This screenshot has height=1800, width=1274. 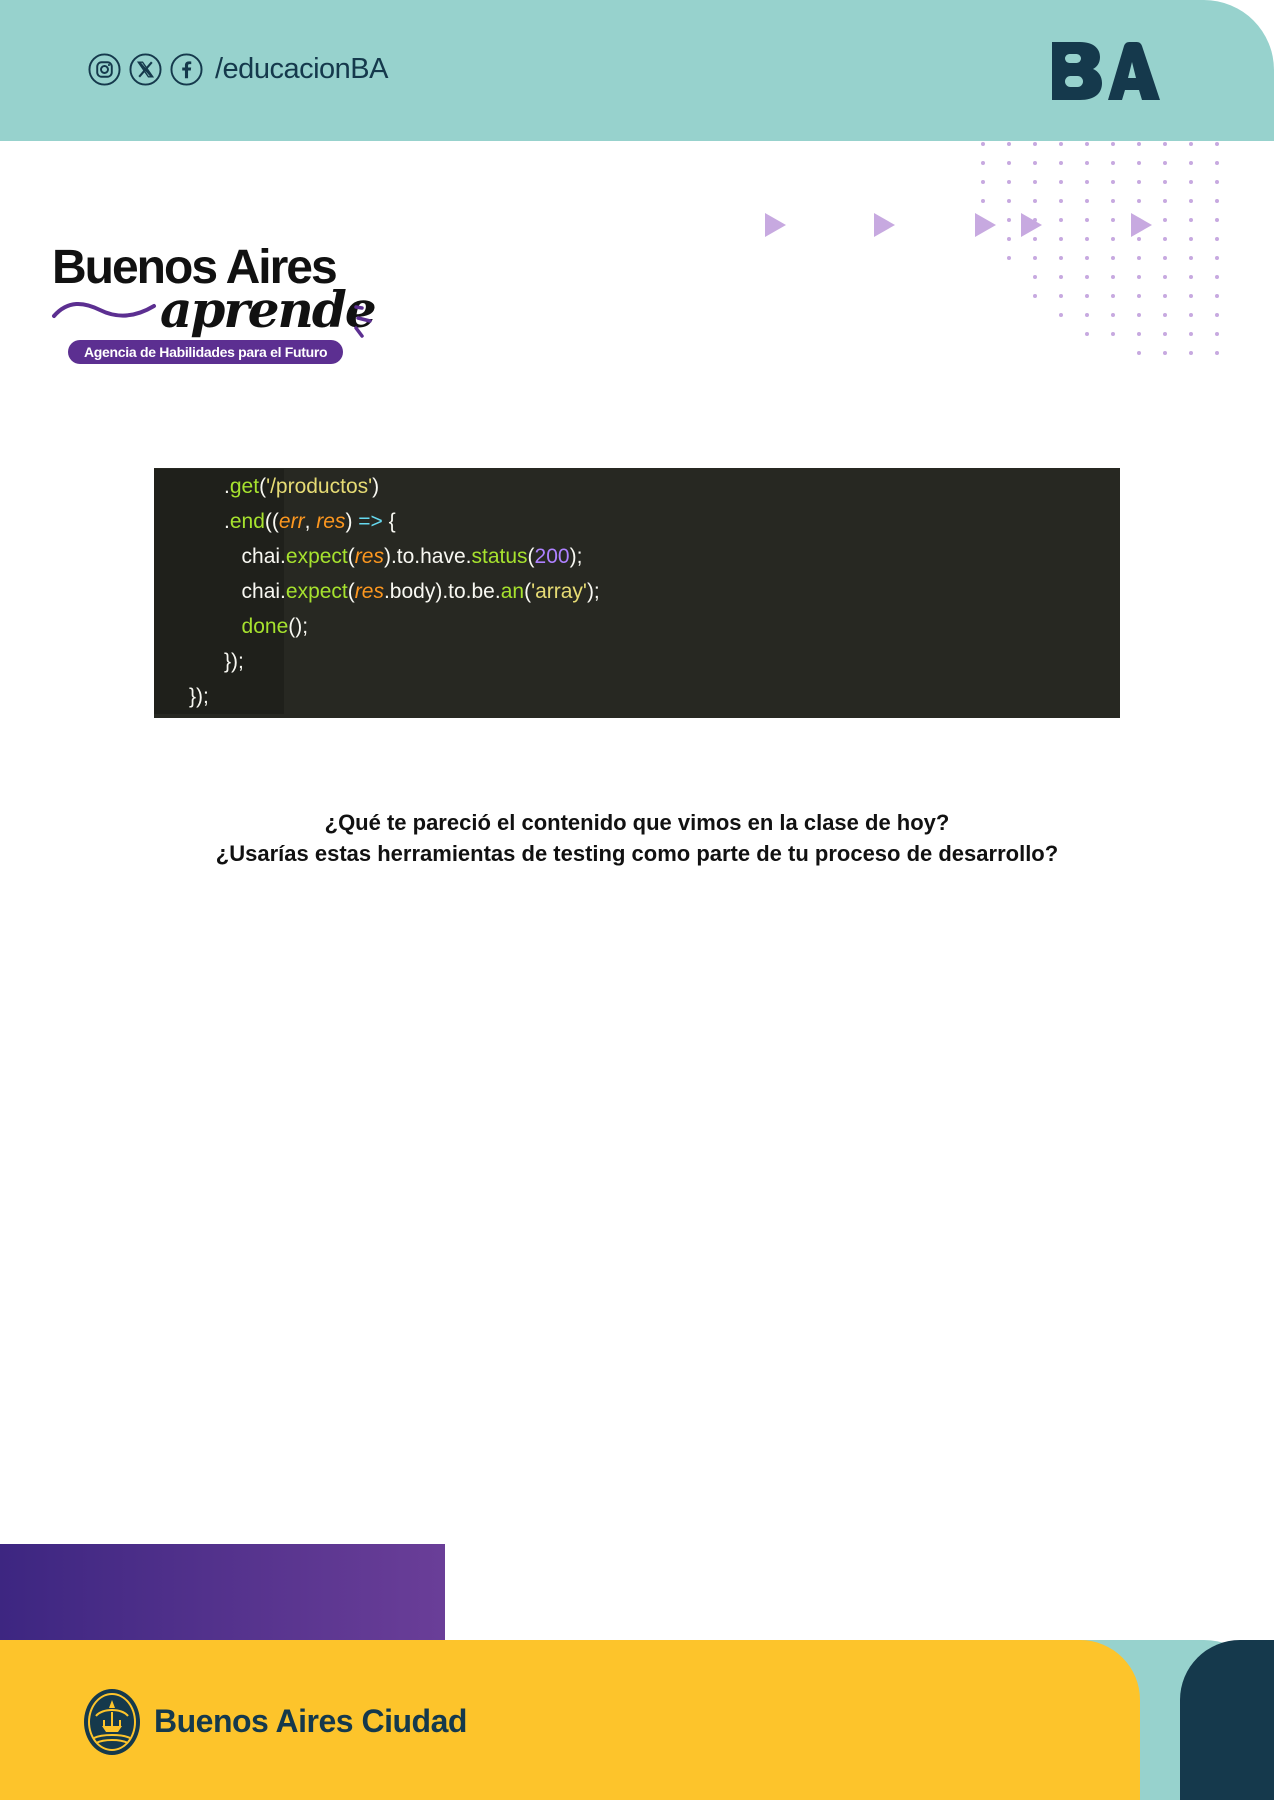 I want to click on code-token: err, so click(x=291, y=521).